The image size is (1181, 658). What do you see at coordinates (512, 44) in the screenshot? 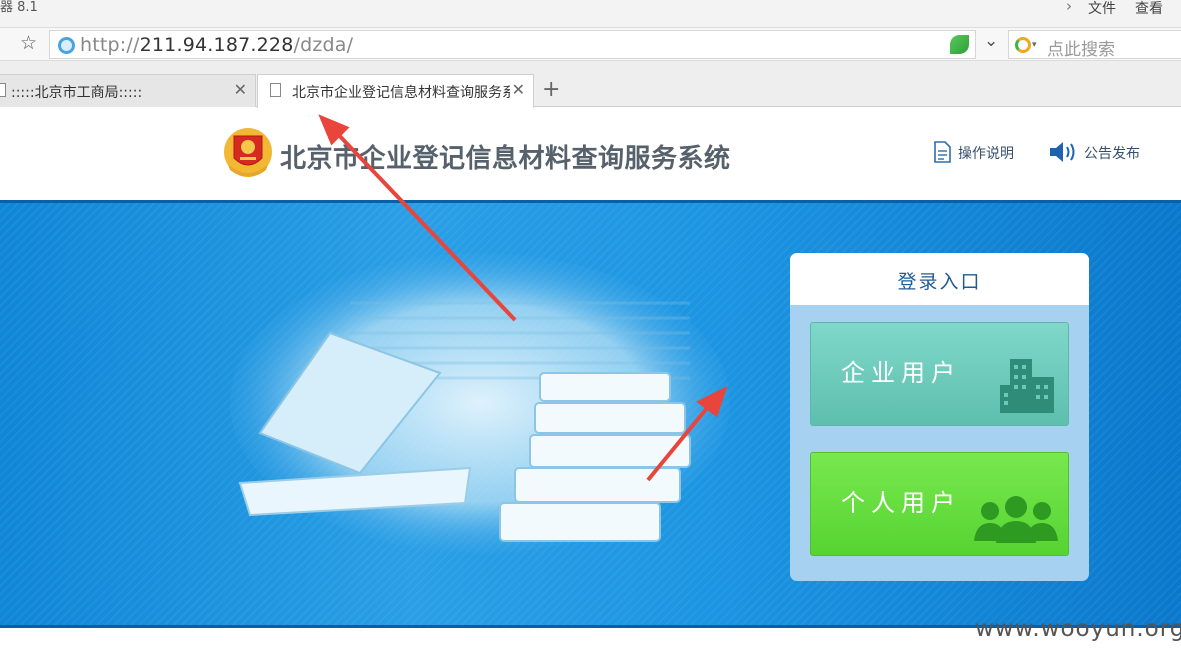
I see `url-field: http://211.94.187.228/dzda/` at bounding box center [512, 44].